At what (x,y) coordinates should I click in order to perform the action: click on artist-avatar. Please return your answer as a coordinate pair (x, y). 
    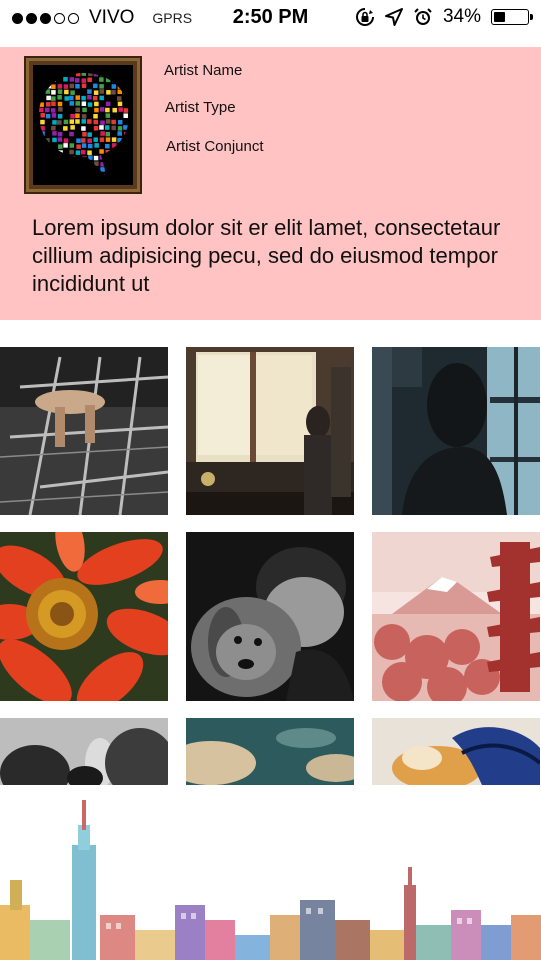
    Looking at the image, I should click on (83, 125).